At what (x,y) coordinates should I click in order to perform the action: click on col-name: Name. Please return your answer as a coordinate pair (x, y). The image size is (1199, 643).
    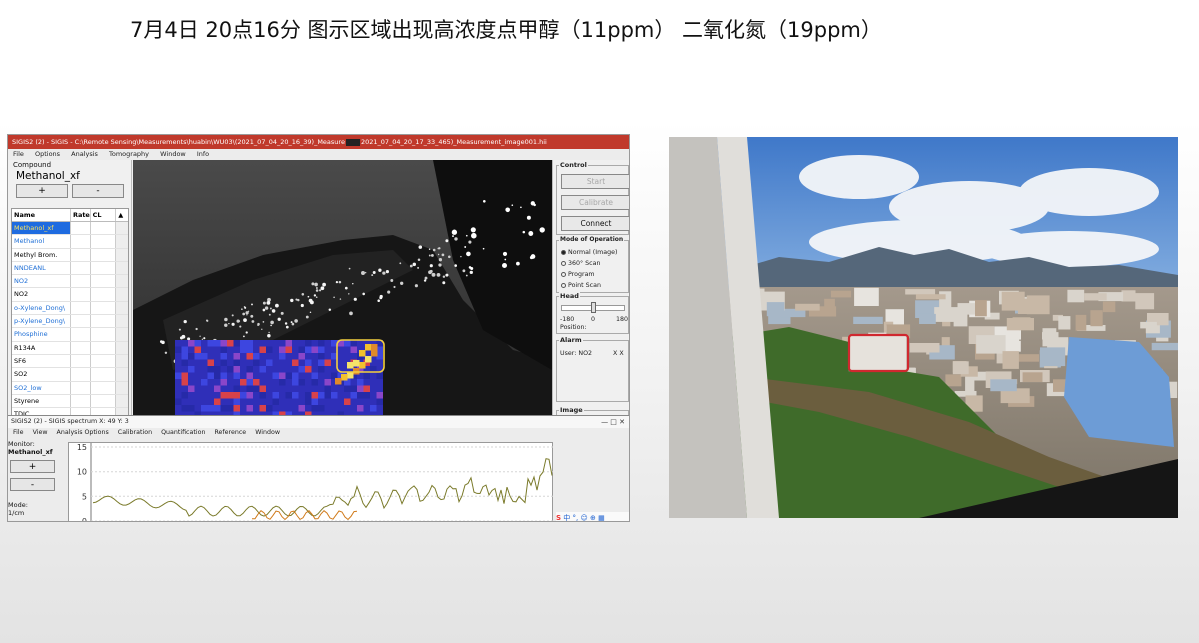
    Looking at the image, I should click on (41, 215).